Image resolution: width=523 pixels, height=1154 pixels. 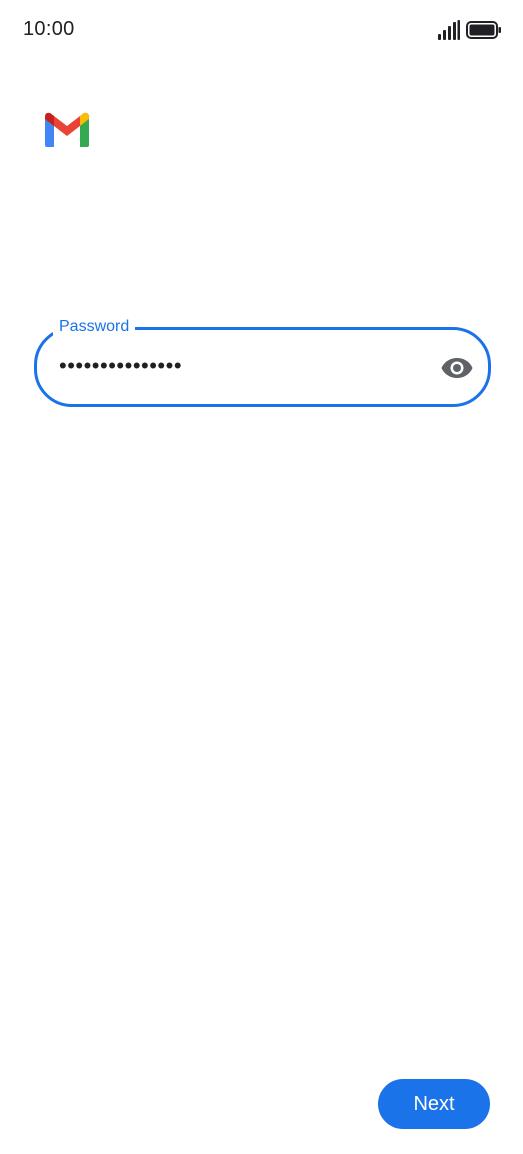 What do you see at coordinates (449, 30) in the screenshot?
I see `cellular-signal-icon` at bounding box center [449, 30].